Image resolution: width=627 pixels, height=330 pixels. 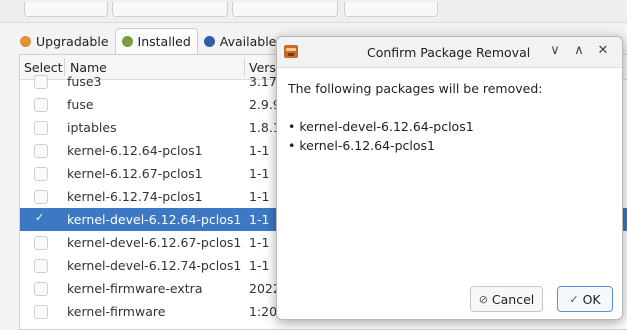 I want to click on package-name: kernel-firmware-extra, so click(x=135, y=288).